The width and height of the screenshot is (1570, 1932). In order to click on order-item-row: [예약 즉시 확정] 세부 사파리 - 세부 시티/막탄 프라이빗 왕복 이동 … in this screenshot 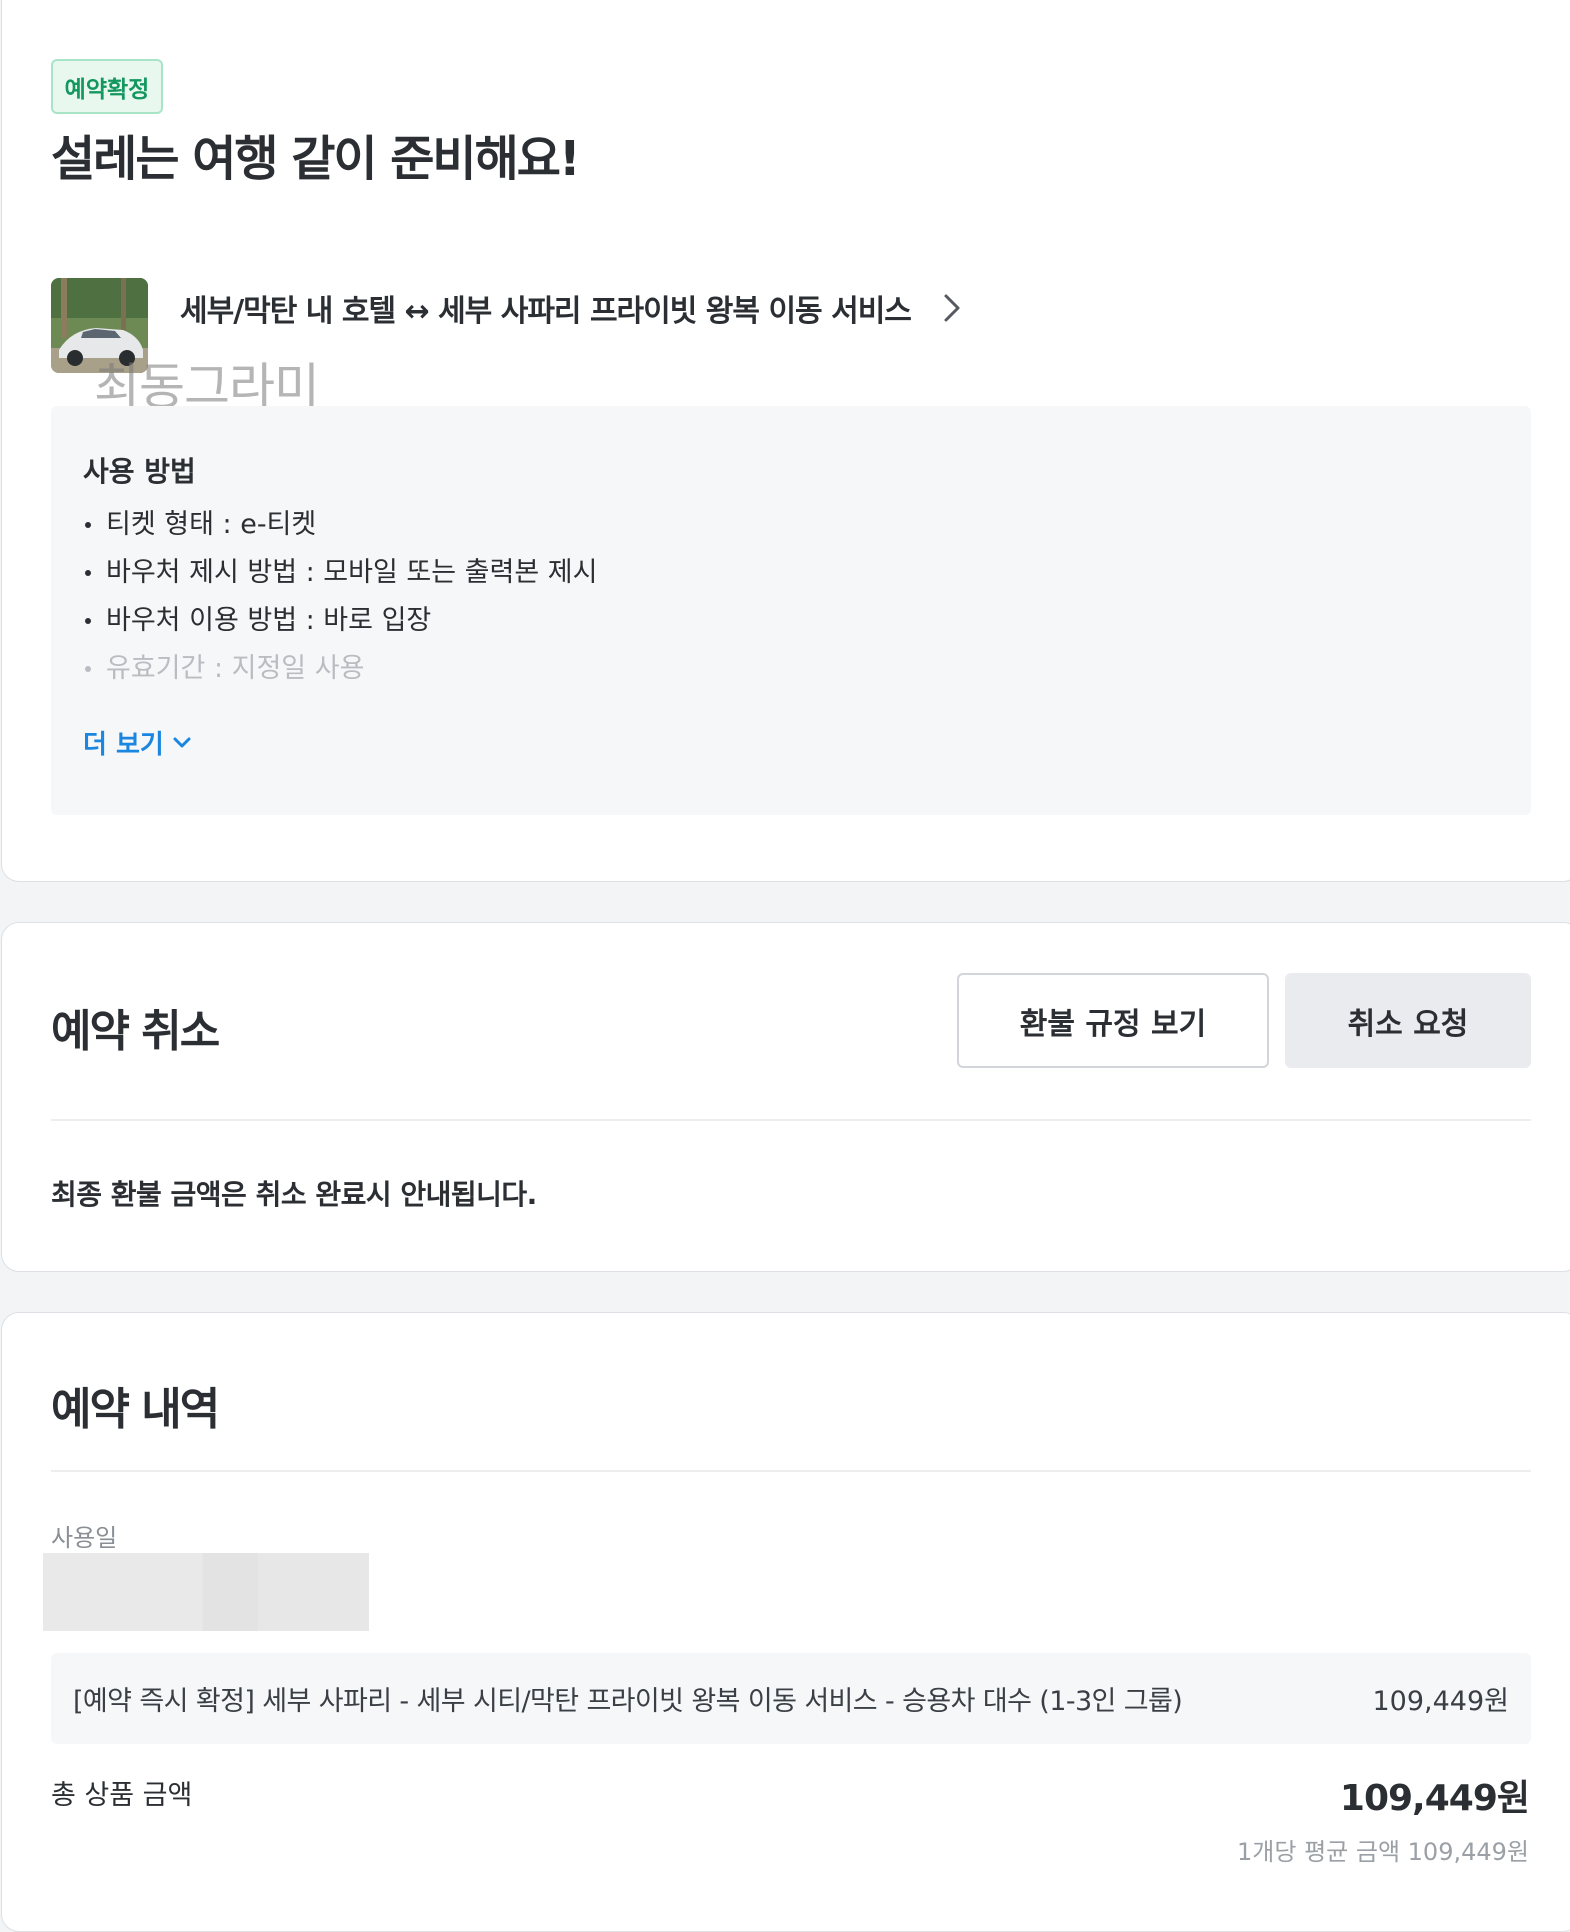, I will do `click(791, 1698)`.